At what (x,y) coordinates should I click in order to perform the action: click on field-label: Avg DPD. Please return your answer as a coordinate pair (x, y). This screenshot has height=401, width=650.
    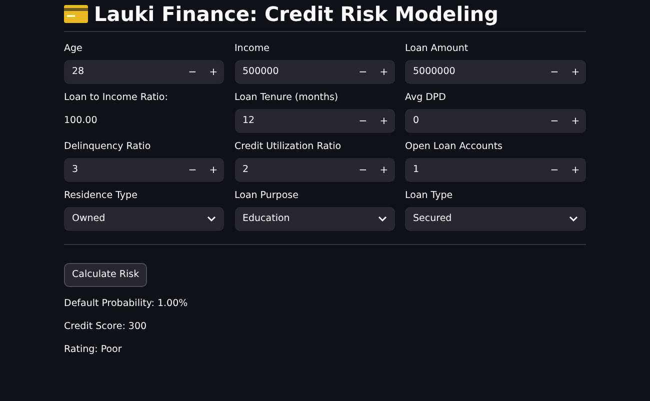
    Looking at the image, I should click on (425, 97).